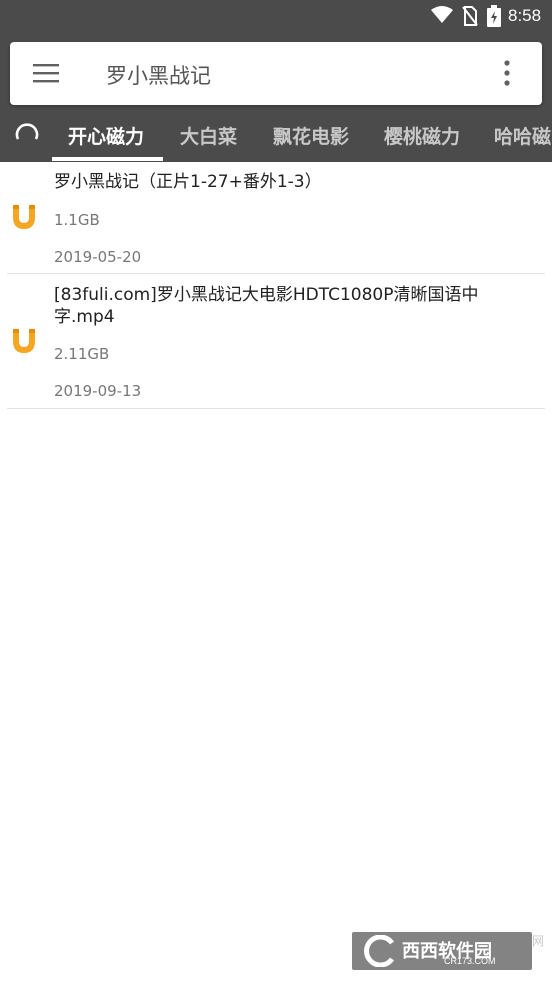 This screenshot has height=981, width=552. Describe the element at coordinates (77, 220) in the screenshot. I see `result-size: 1.1GB` at that location.